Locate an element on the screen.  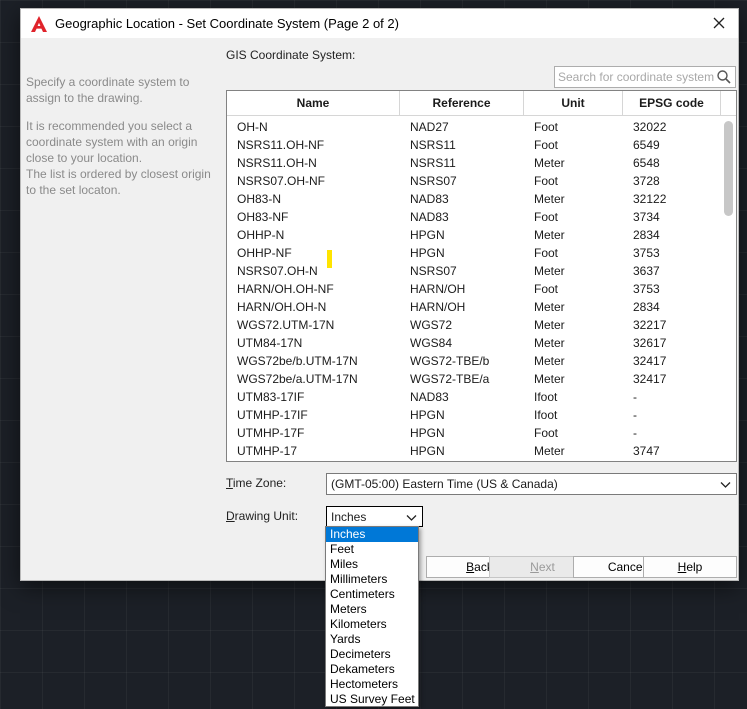
next-label: ext is located at coordinates (546, 567).